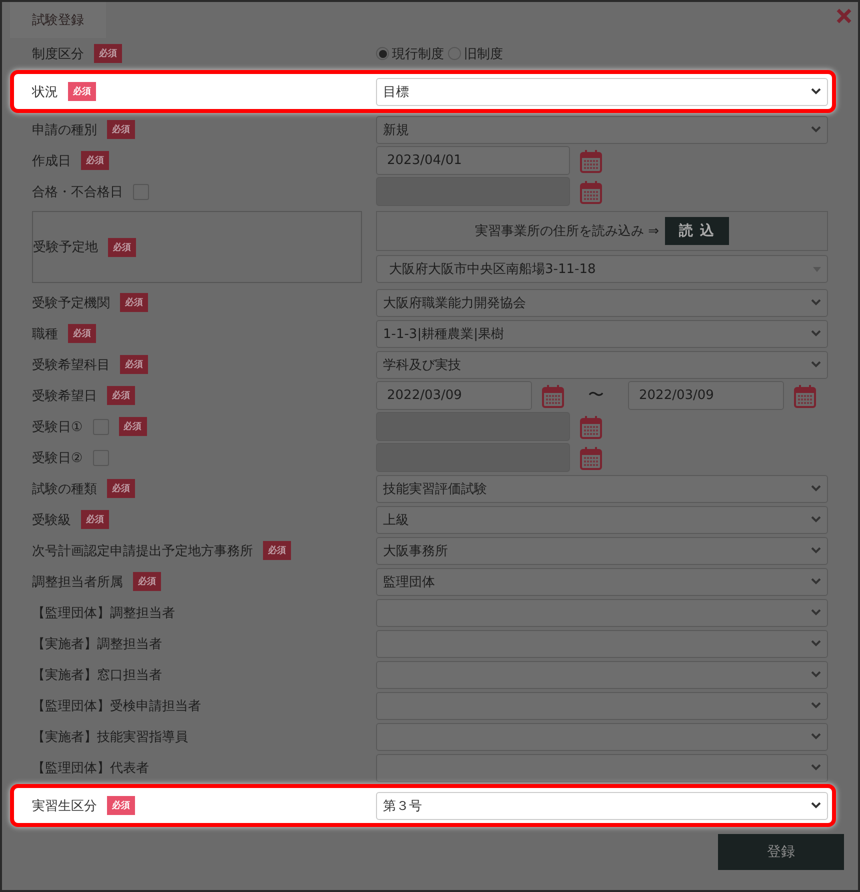 The image size is (860, 892). What do you see at coordinates (103, 613) in the screenshot?
I see `field-label: 【監理団体】調整担当者` at bounding box center [103, 613].